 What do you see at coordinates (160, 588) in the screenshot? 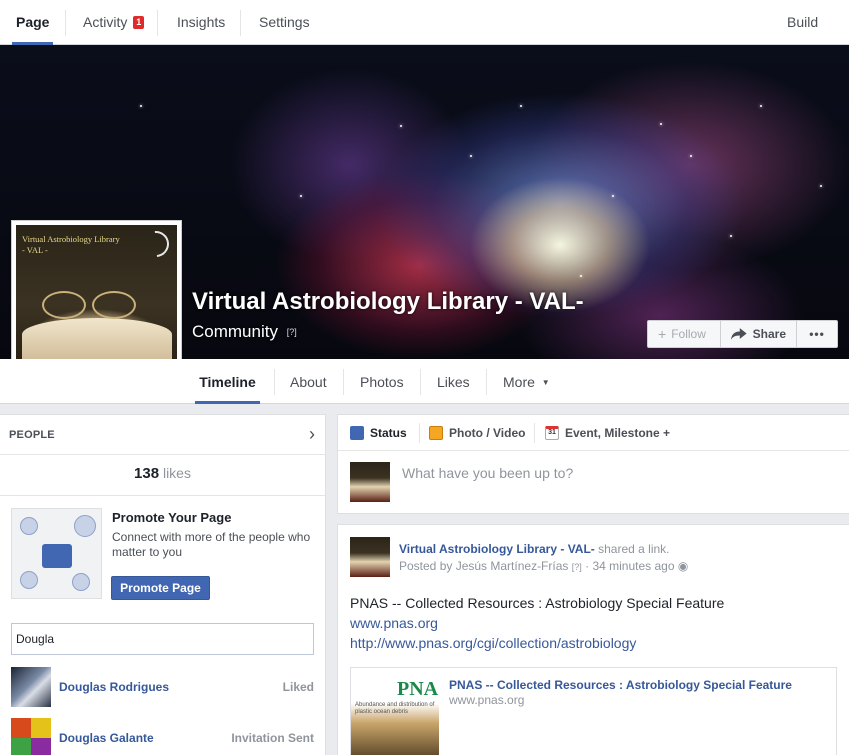
I see `promote-page-button: Promote Page` at bounding box center [160, 588].